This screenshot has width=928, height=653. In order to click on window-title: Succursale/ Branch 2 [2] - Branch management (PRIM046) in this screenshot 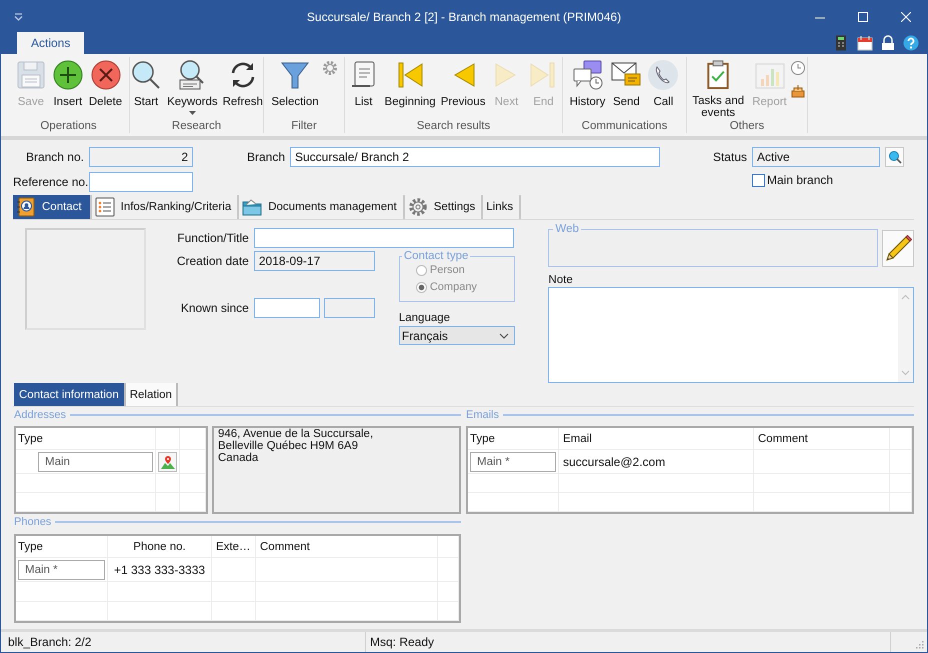, I will do `click(464, 17)`.